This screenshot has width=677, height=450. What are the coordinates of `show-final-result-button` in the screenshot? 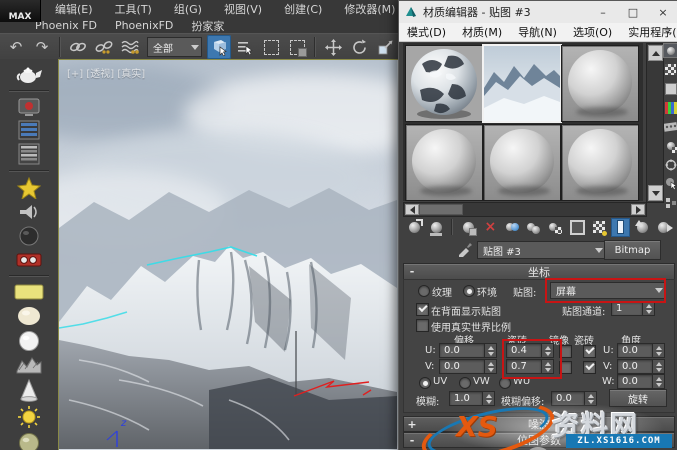 It's located at (620, 227).